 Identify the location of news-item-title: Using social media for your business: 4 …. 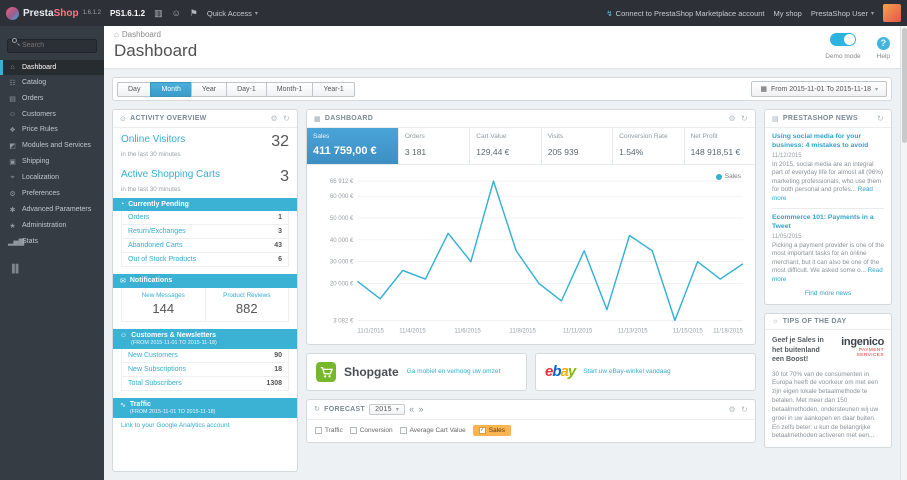
(828, 142).